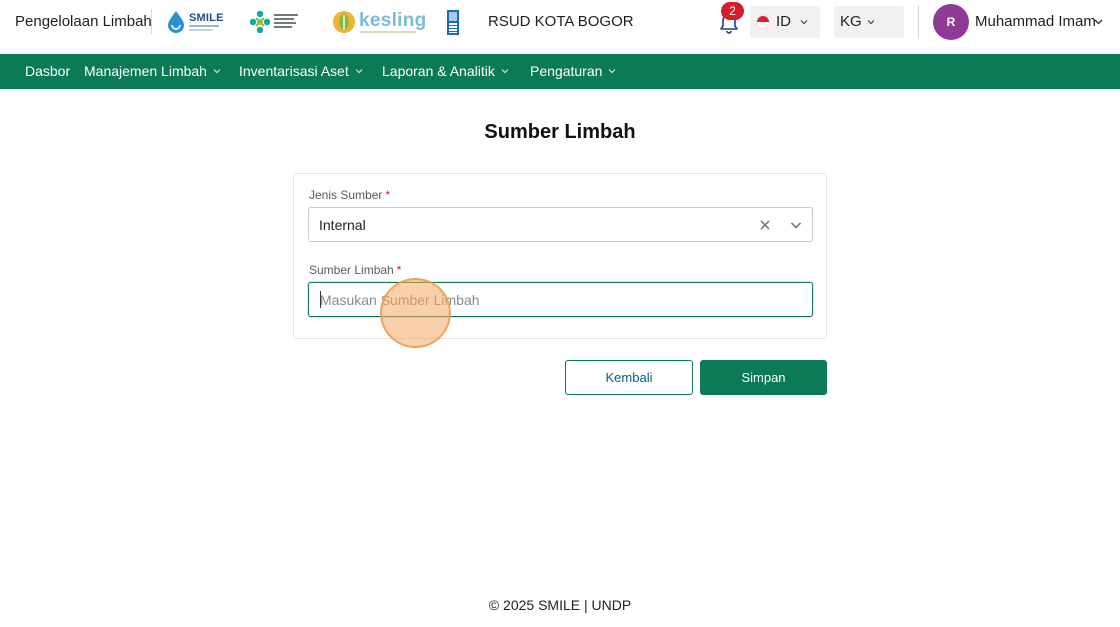 This screenshot has width=1120, height=627. What do you see at coordinates (453, 22) in the screenshot?
I see `undp-logo` at bounding box center [453, 22].